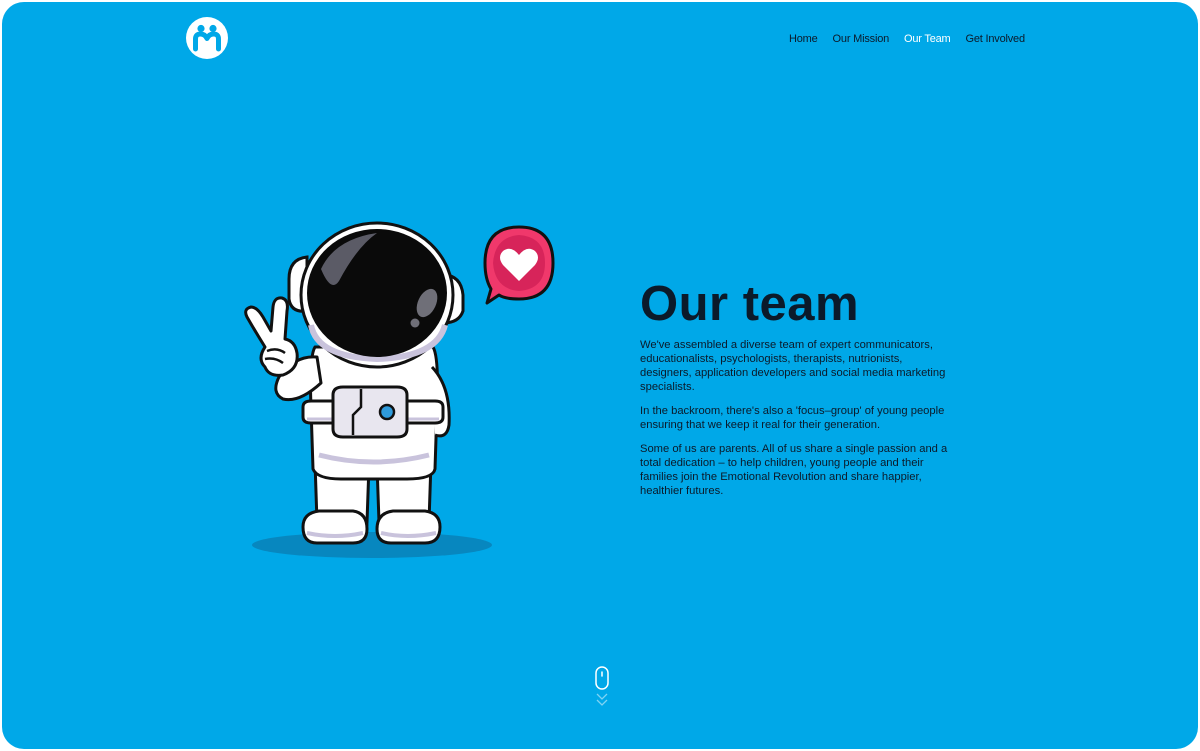 The height and width of the screenshot is (751, 1200). What do you see at coordinates (861, 39) in the screenshot?
I see `nav-our-mission: Our Mission` at bounding box center [861, 39].